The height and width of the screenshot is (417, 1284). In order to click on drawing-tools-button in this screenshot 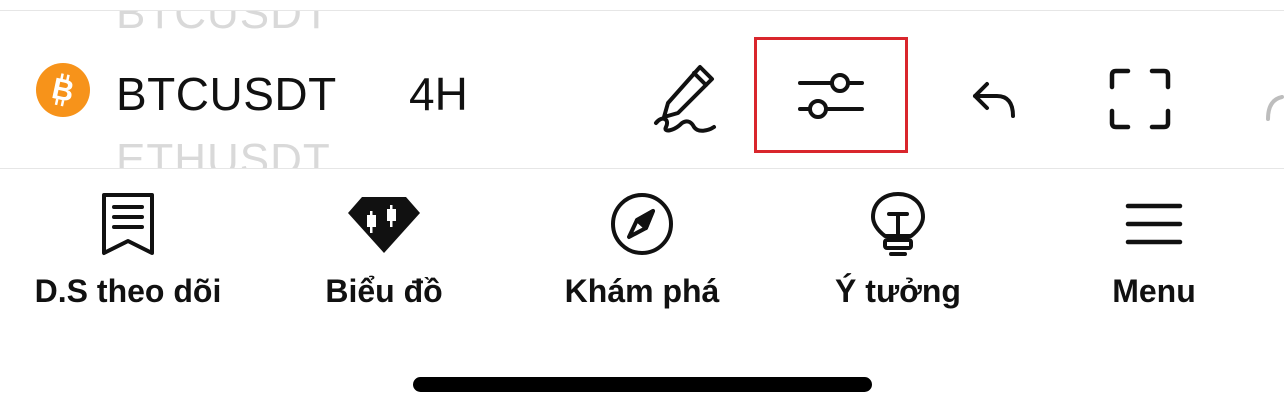, I will do `click(684, 99)`.